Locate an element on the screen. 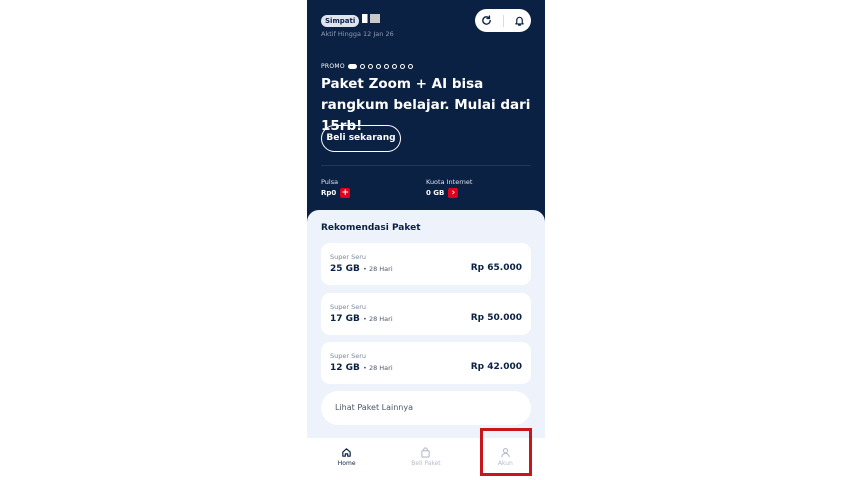 Image resolution: width=852 pixels, height=480 pixels. refresh-icon is located at coordinates (487, 21).